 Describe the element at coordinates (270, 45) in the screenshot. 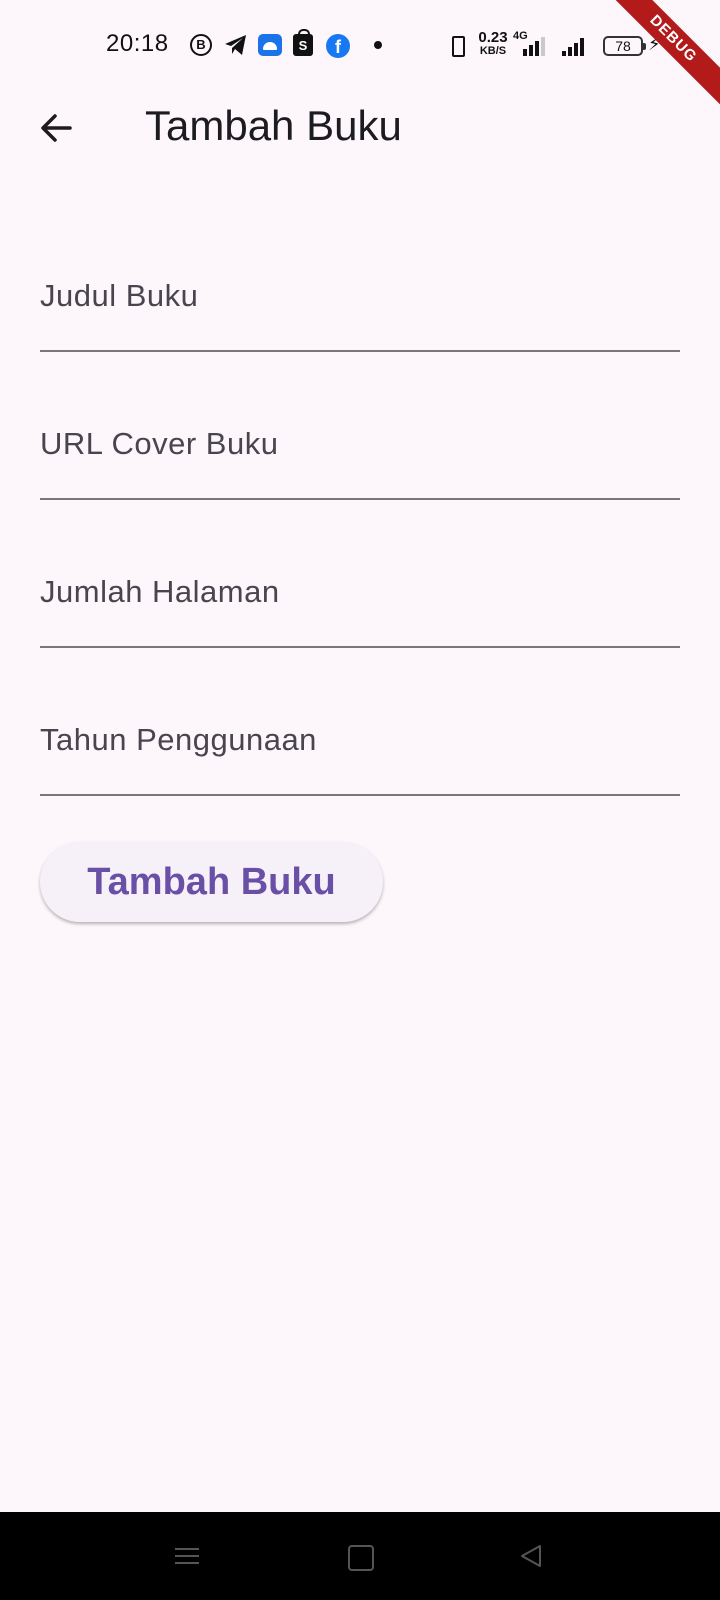

I see `android-icon` at that location.